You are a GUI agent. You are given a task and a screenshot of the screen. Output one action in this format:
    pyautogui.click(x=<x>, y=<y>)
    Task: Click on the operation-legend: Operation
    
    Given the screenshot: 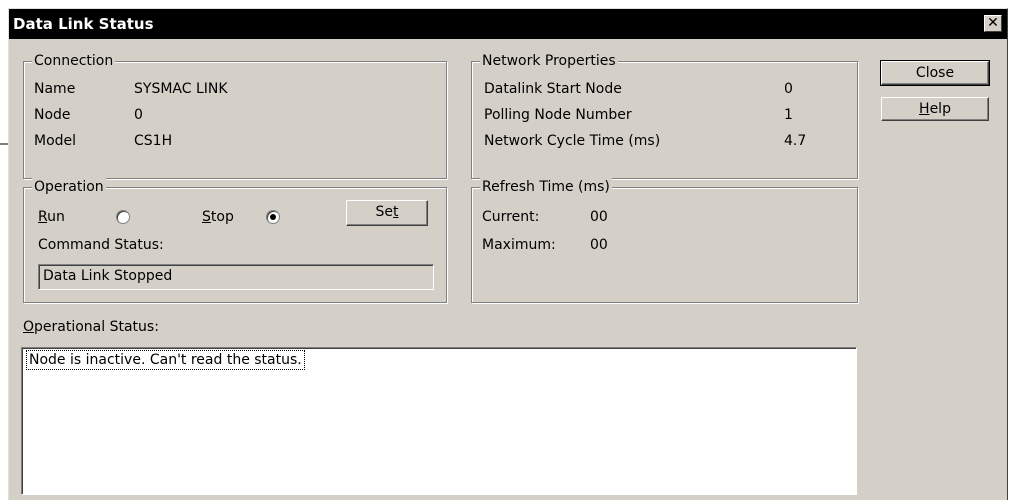 What is the action you would take?
    pyautogui.click(x=69, y=187)
    